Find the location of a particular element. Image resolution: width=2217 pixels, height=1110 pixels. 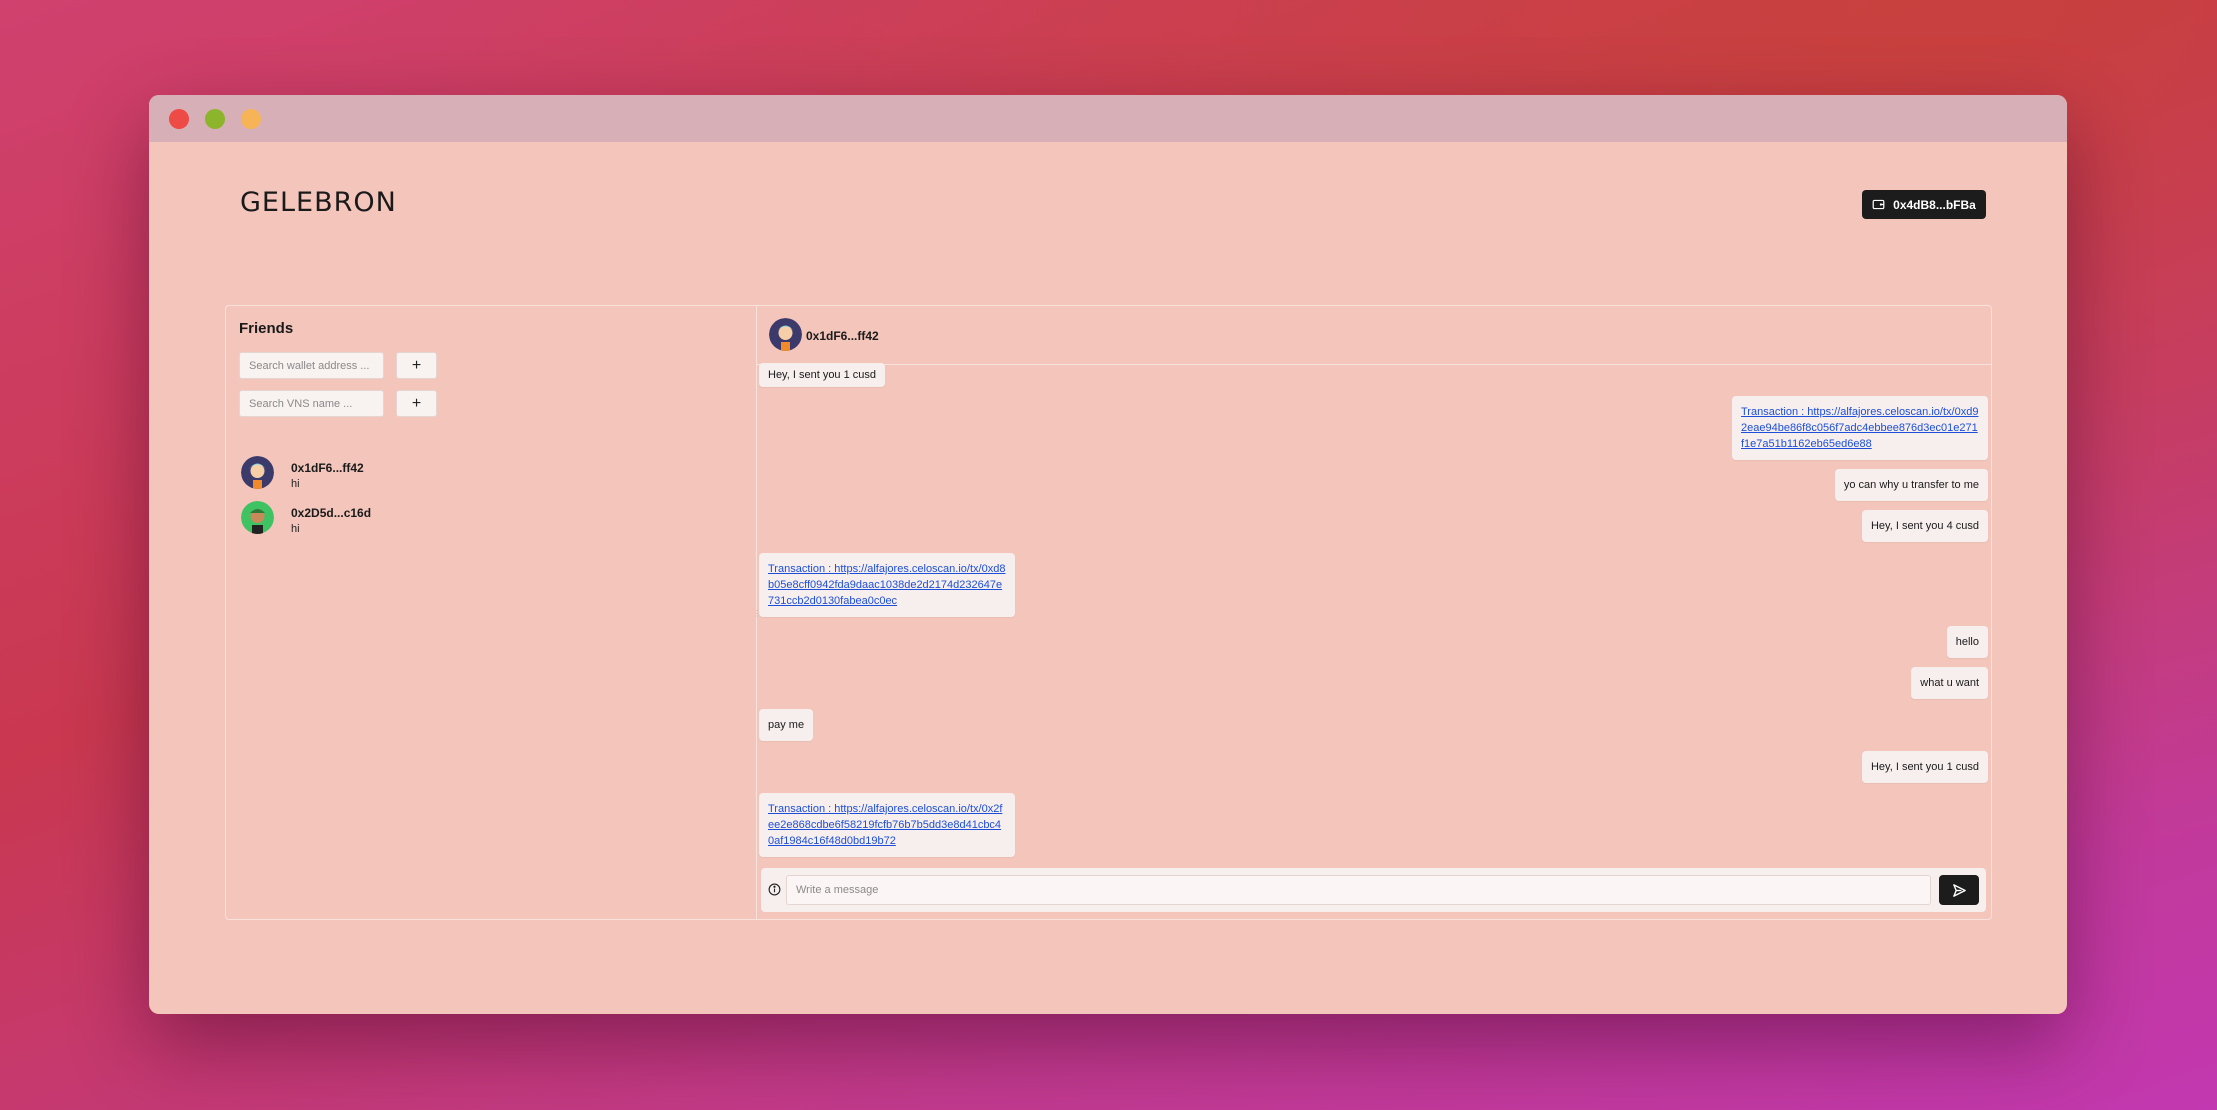

wallet-icon is located at coordinates (1878, 204).